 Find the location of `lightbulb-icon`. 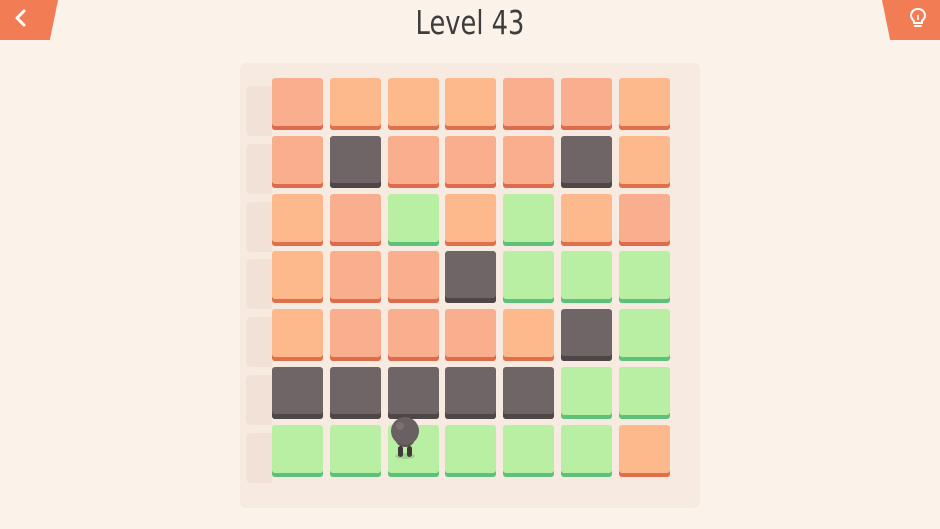

lightbulb-icon is located at coordinates (918, 20).